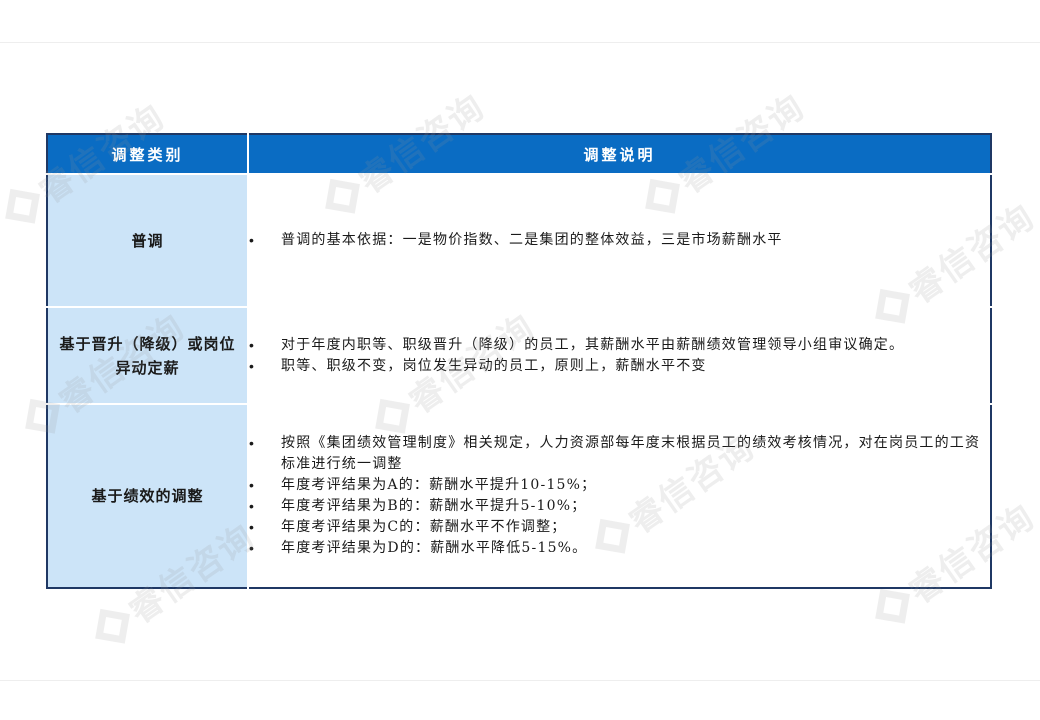 This screenshot has height=720, width=1040. I want to click on category-label: 普调, so click(147, 240).